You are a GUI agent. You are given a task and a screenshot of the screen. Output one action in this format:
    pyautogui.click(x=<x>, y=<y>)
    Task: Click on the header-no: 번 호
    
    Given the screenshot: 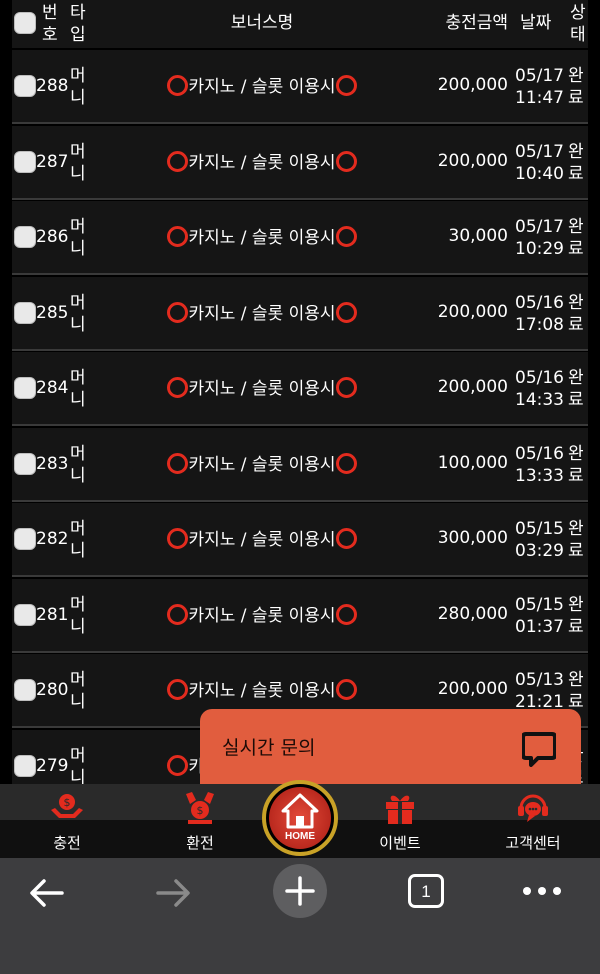 What is the action you would take?
    pyautogui.click(x=50, y=24)
    